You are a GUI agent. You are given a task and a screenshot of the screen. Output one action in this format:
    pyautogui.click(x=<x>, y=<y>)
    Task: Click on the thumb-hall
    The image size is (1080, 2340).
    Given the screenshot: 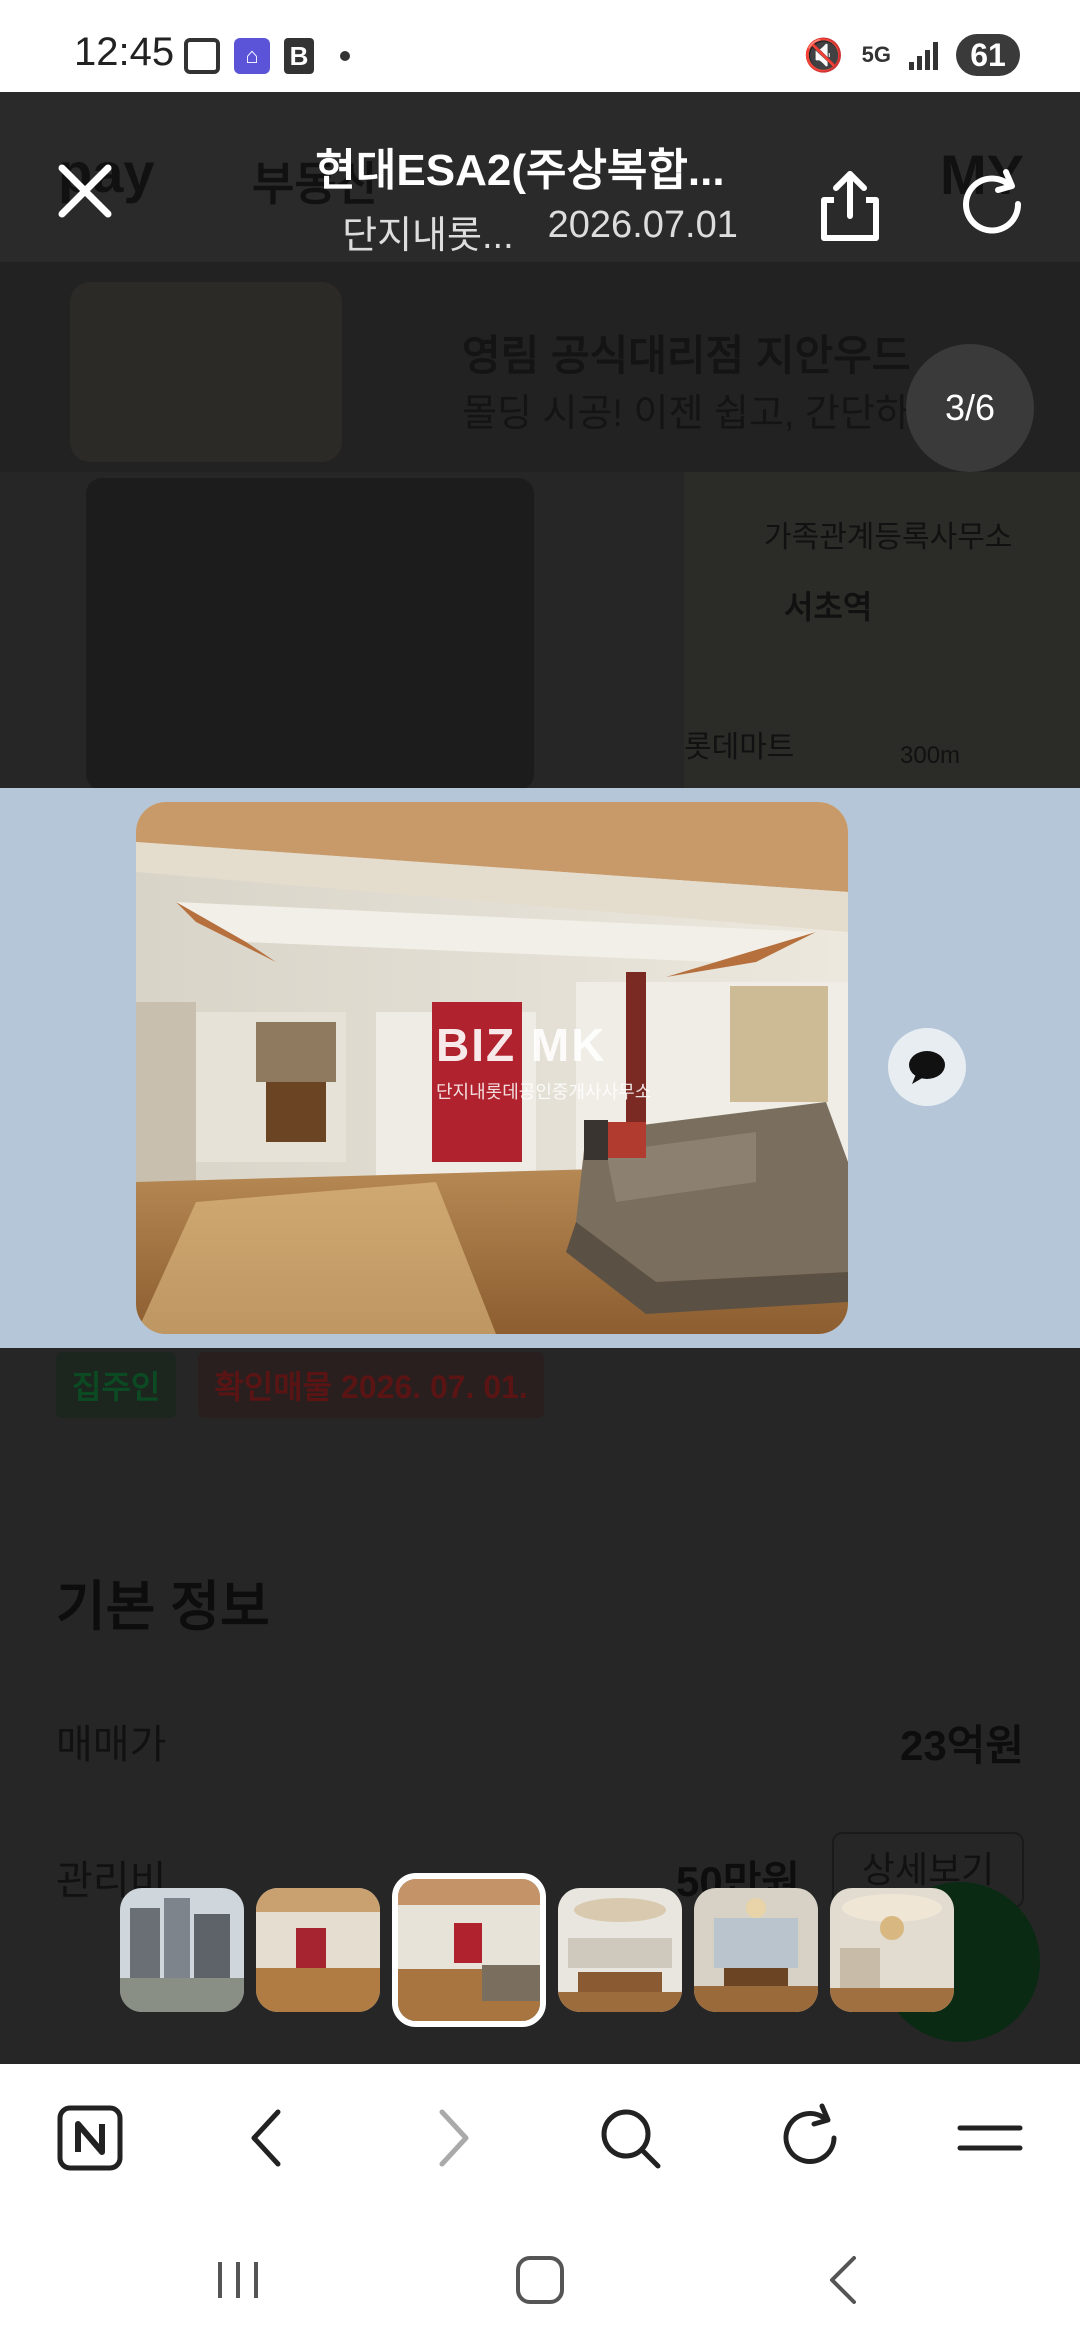 What is the action you would take?
    pyautogui.click(x=892, y=1950)
    